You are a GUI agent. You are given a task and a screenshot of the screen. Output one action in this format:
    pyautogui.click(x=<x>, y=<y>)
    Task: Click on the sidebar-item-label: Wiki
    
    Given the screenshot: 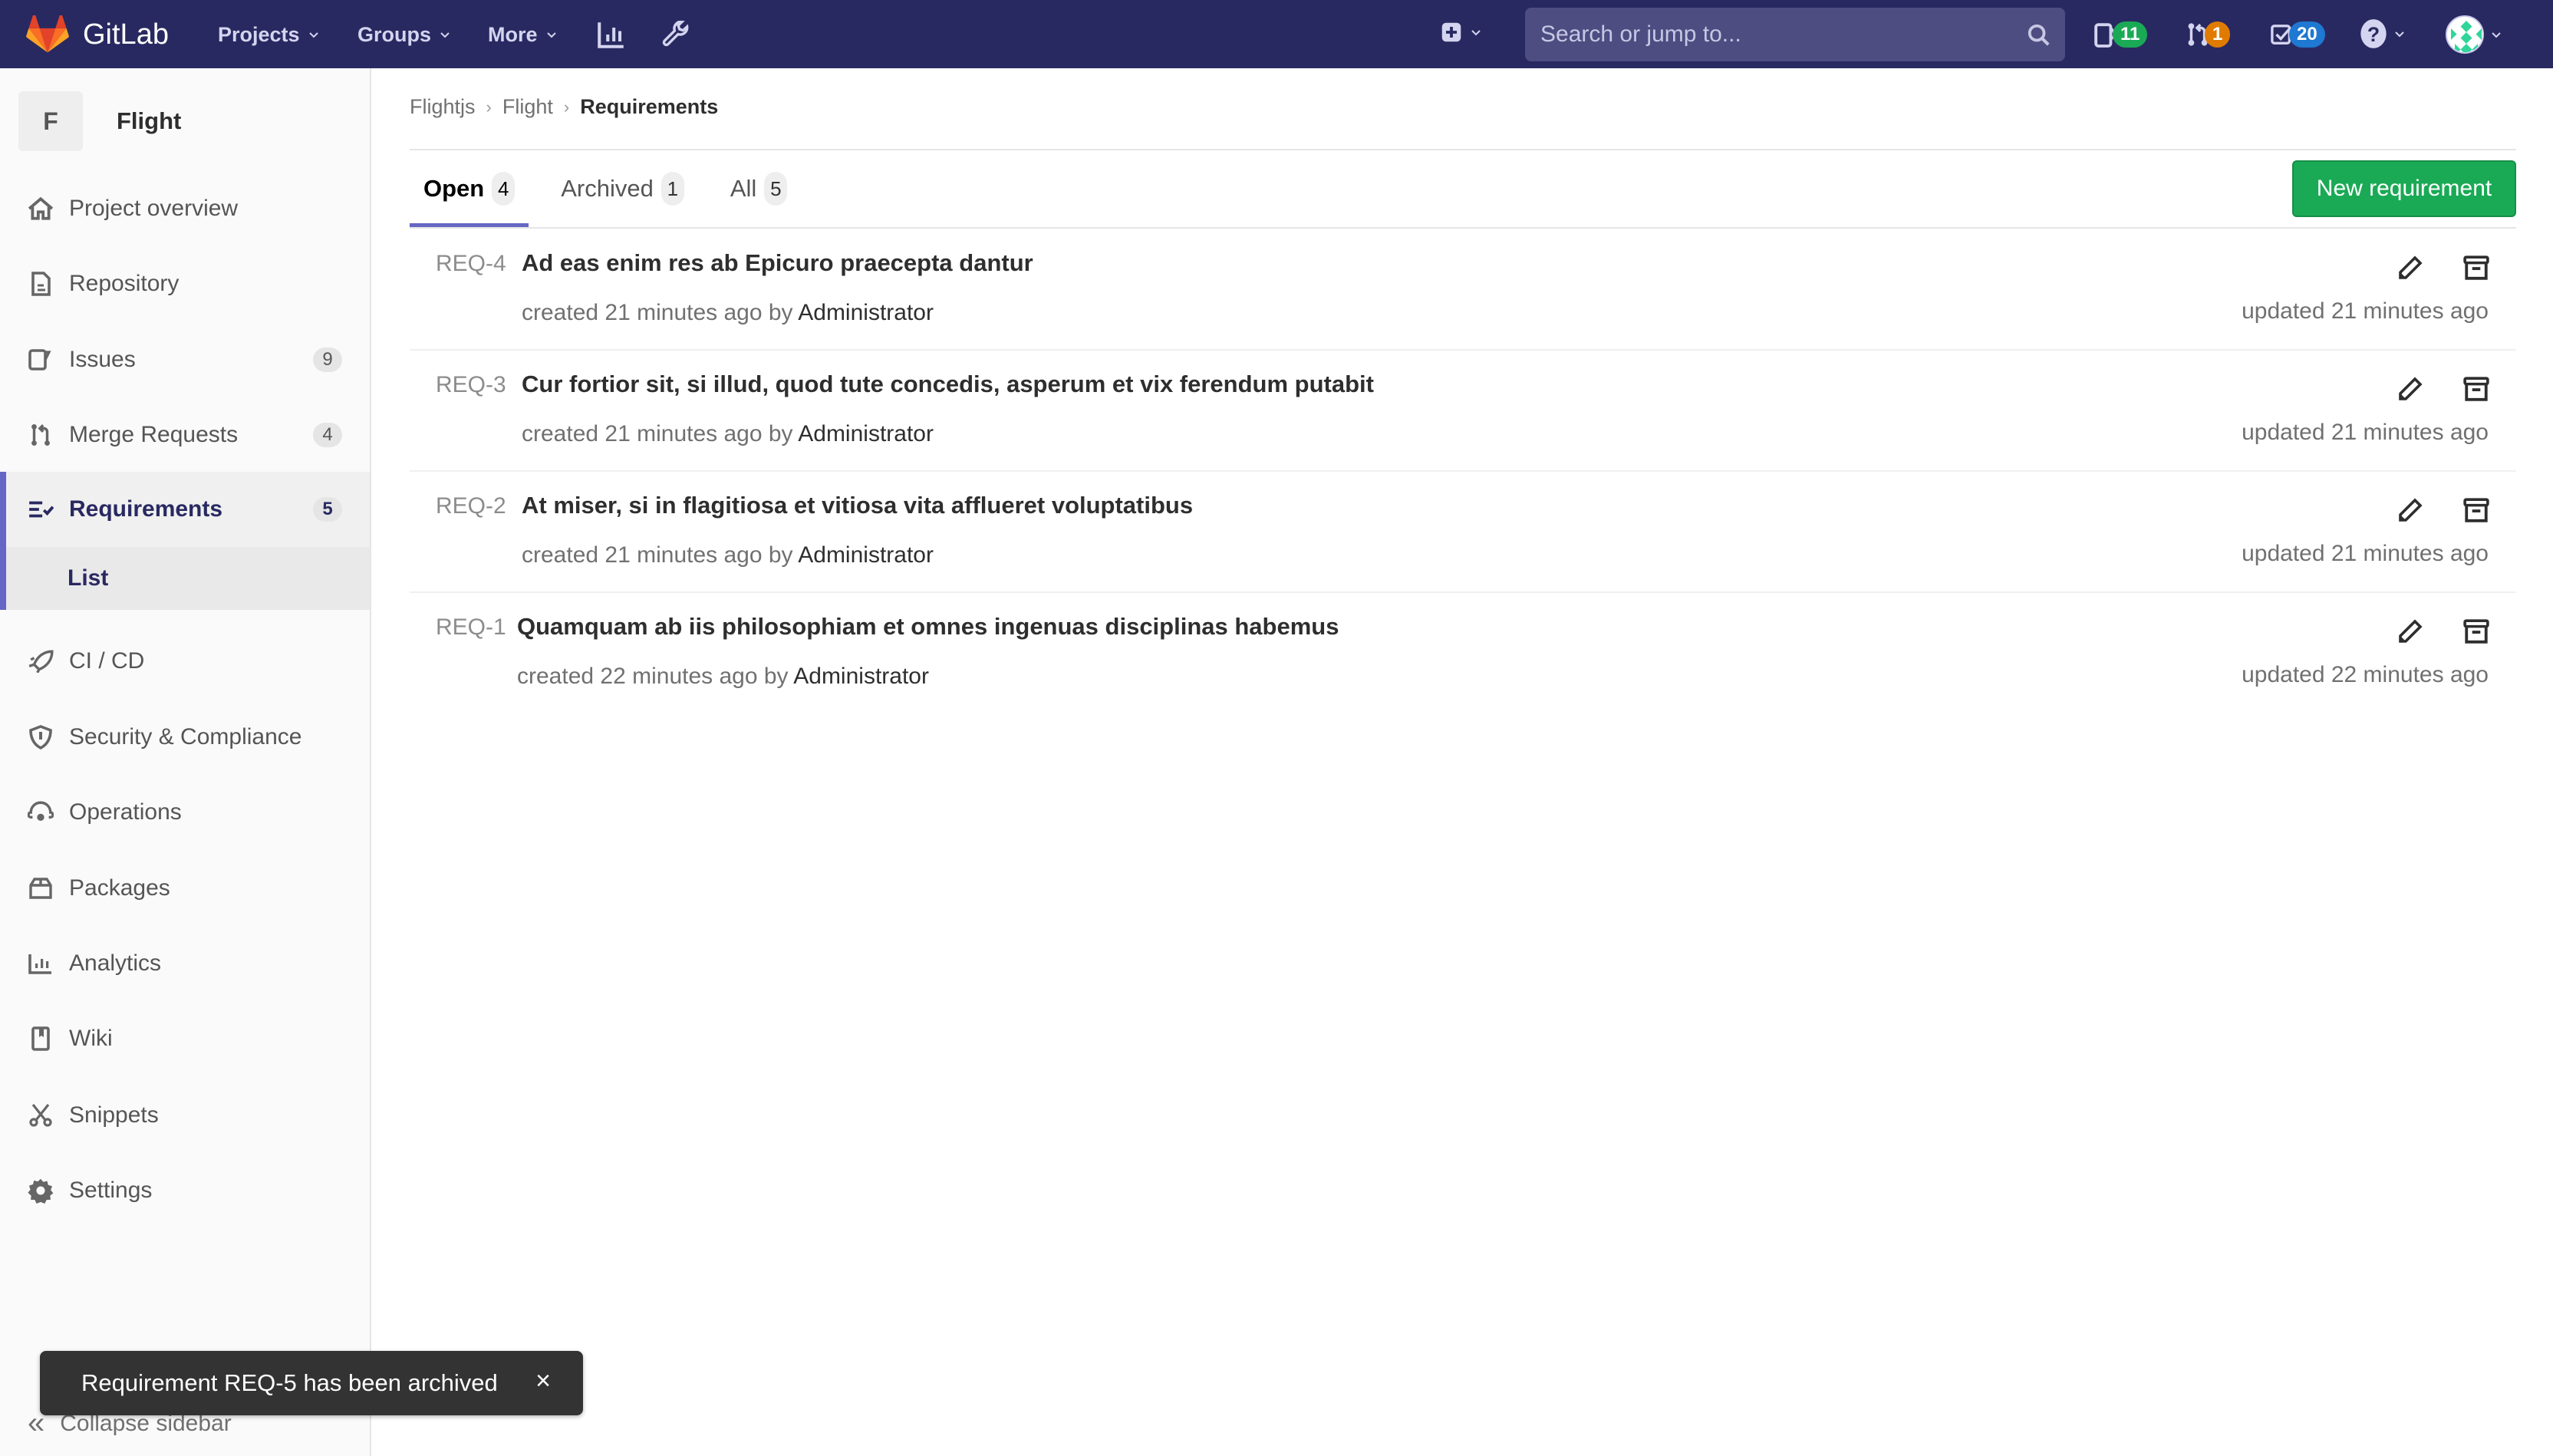 What is the action you would take?
    pyautogui.click(x=91, y=1038)
    